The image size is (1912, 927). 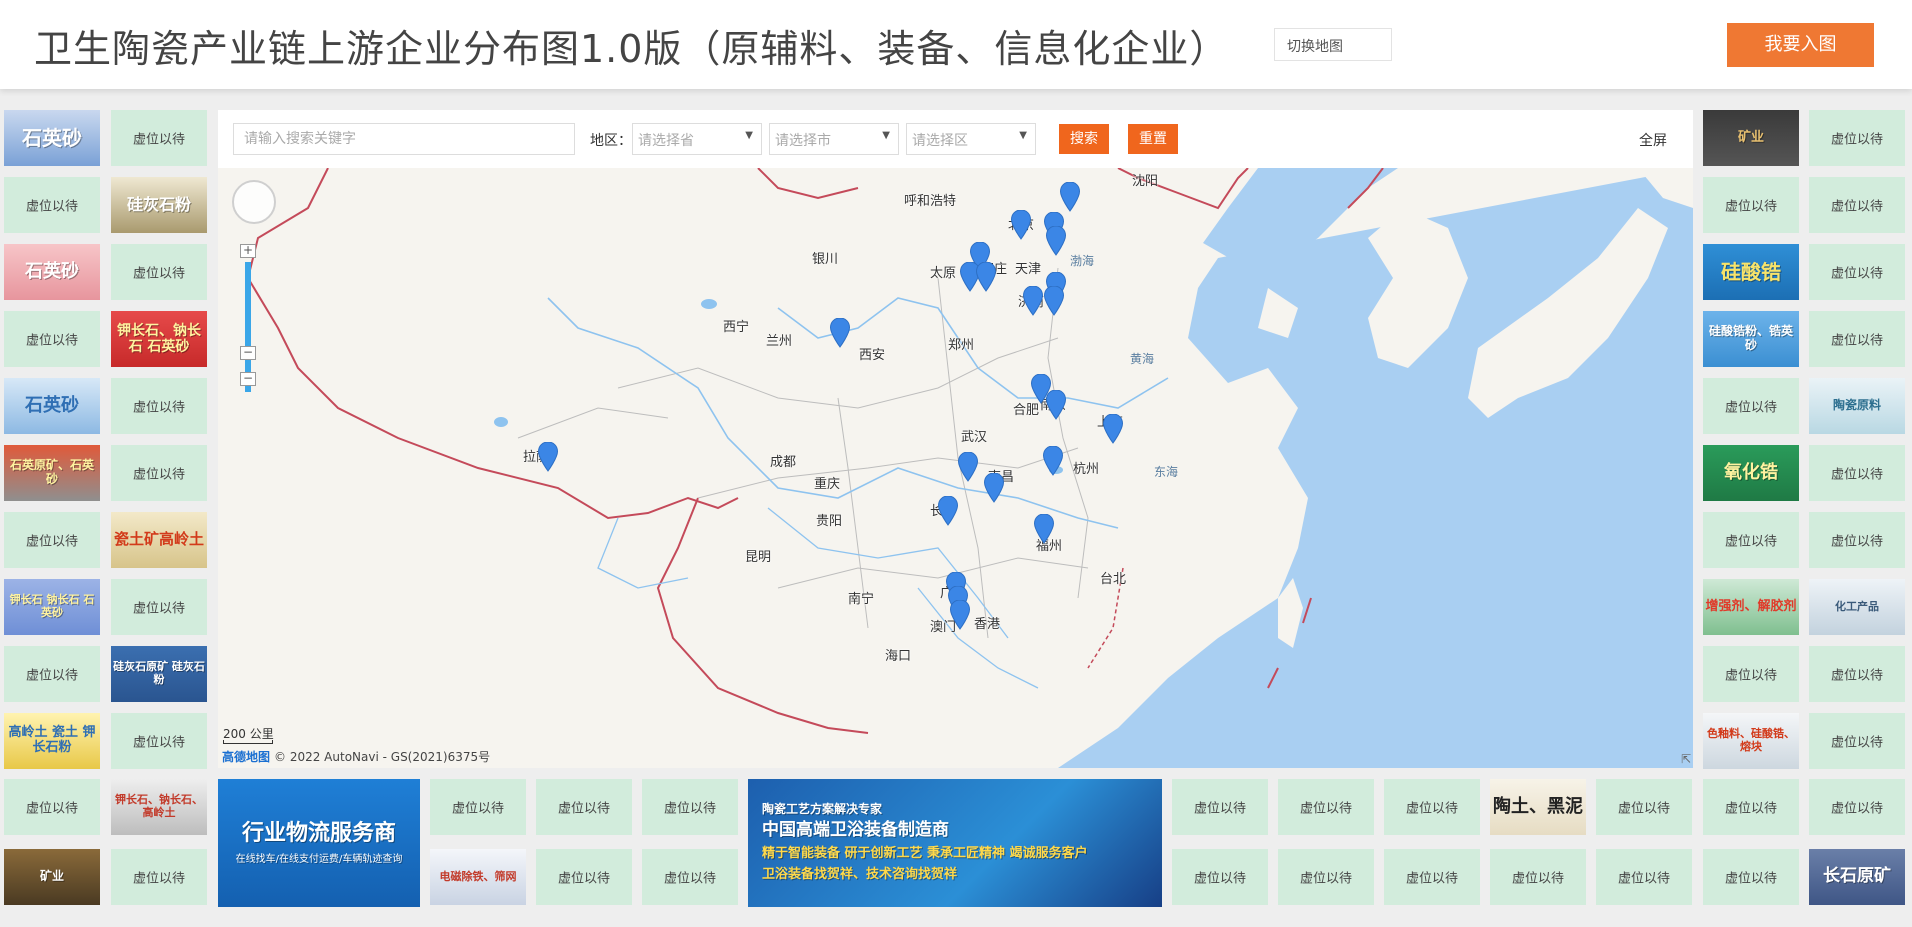 What do you see at coordinates (159, 540) in the screenshot?
I see `ad-banner-l7: 瓷土矿高岭土` at bounding box center [159, 540].